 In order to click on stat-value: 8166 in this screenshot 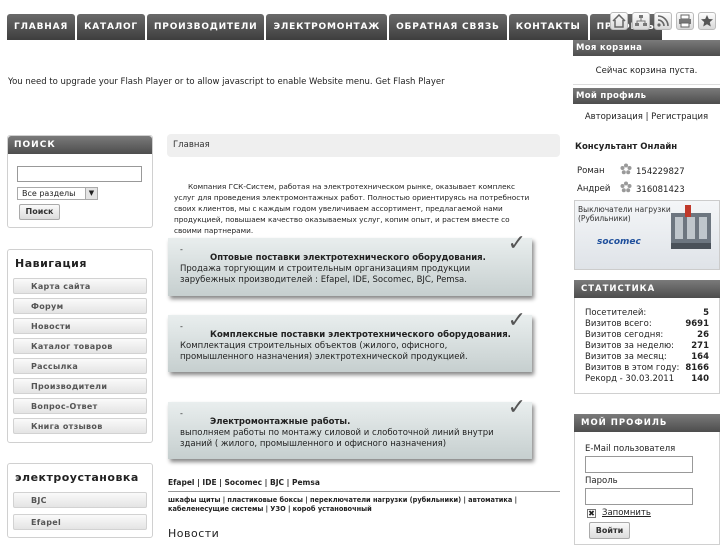, I will do `click(697, 368)`.